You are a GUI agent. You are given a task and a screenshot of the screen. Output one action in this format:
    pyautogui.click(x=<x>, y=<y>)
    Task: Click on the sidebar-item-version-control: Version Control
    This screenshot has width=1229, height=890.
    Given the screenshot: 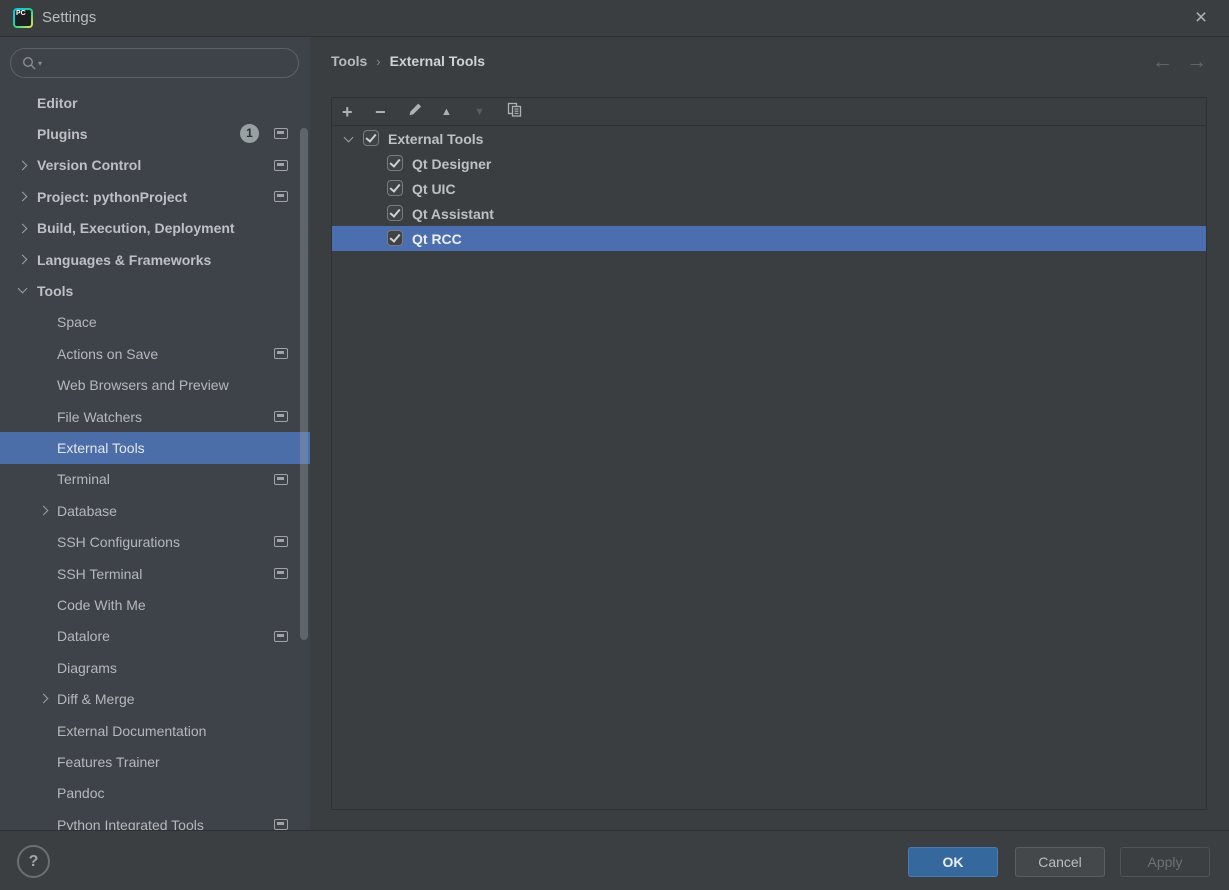 What is the action you would take?
    pyautogui.click(x=155, y=165)
    